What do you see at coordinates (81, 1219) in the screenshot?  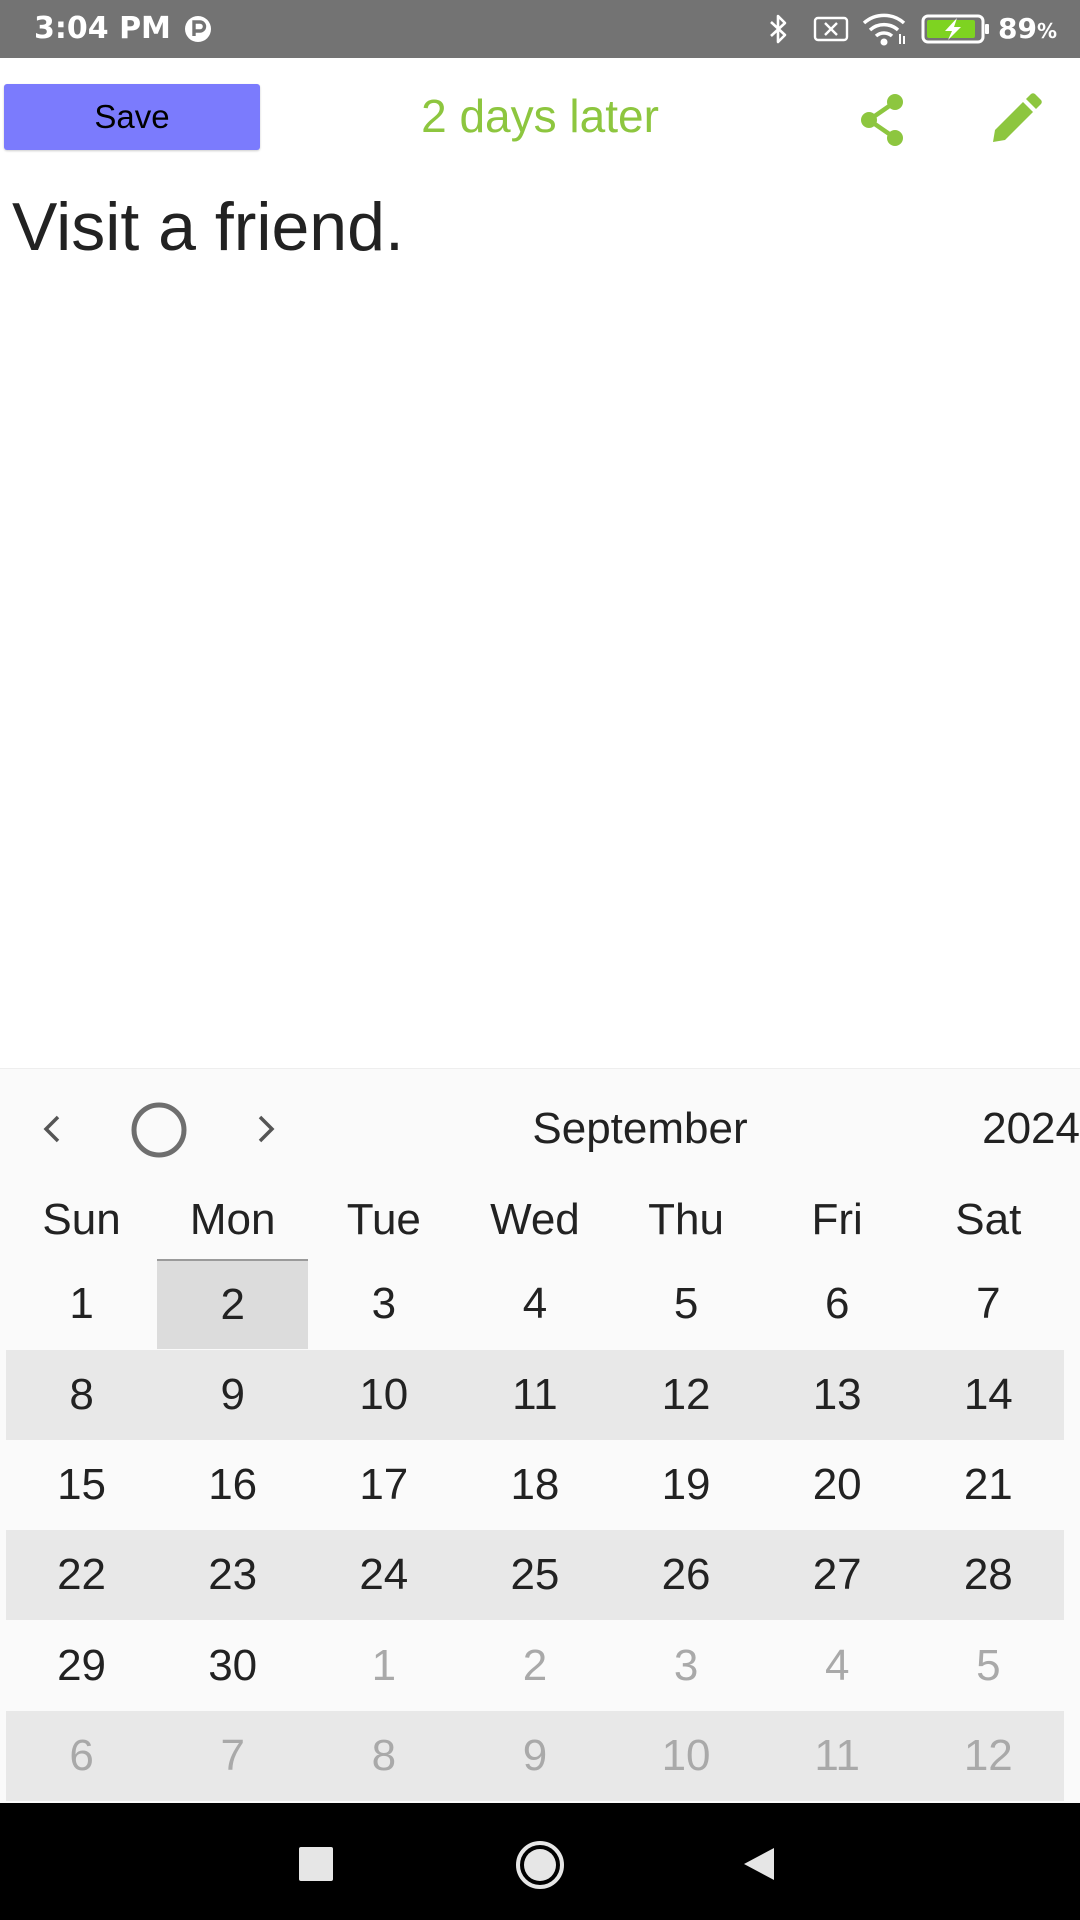 I see `weekday-label: Sun` at bounding box center [81, 1219].